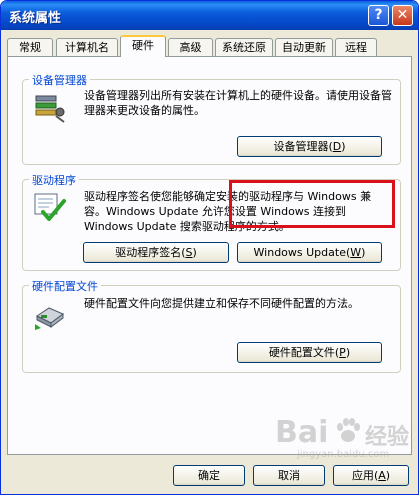 The image size is (419, 495). Describe the element at coordinates (221, 303) in the screenshot. I see `hardware-profiles-description: 硬件配置文件向您提供建立和保存不同硬件配置的方法。` at that location.